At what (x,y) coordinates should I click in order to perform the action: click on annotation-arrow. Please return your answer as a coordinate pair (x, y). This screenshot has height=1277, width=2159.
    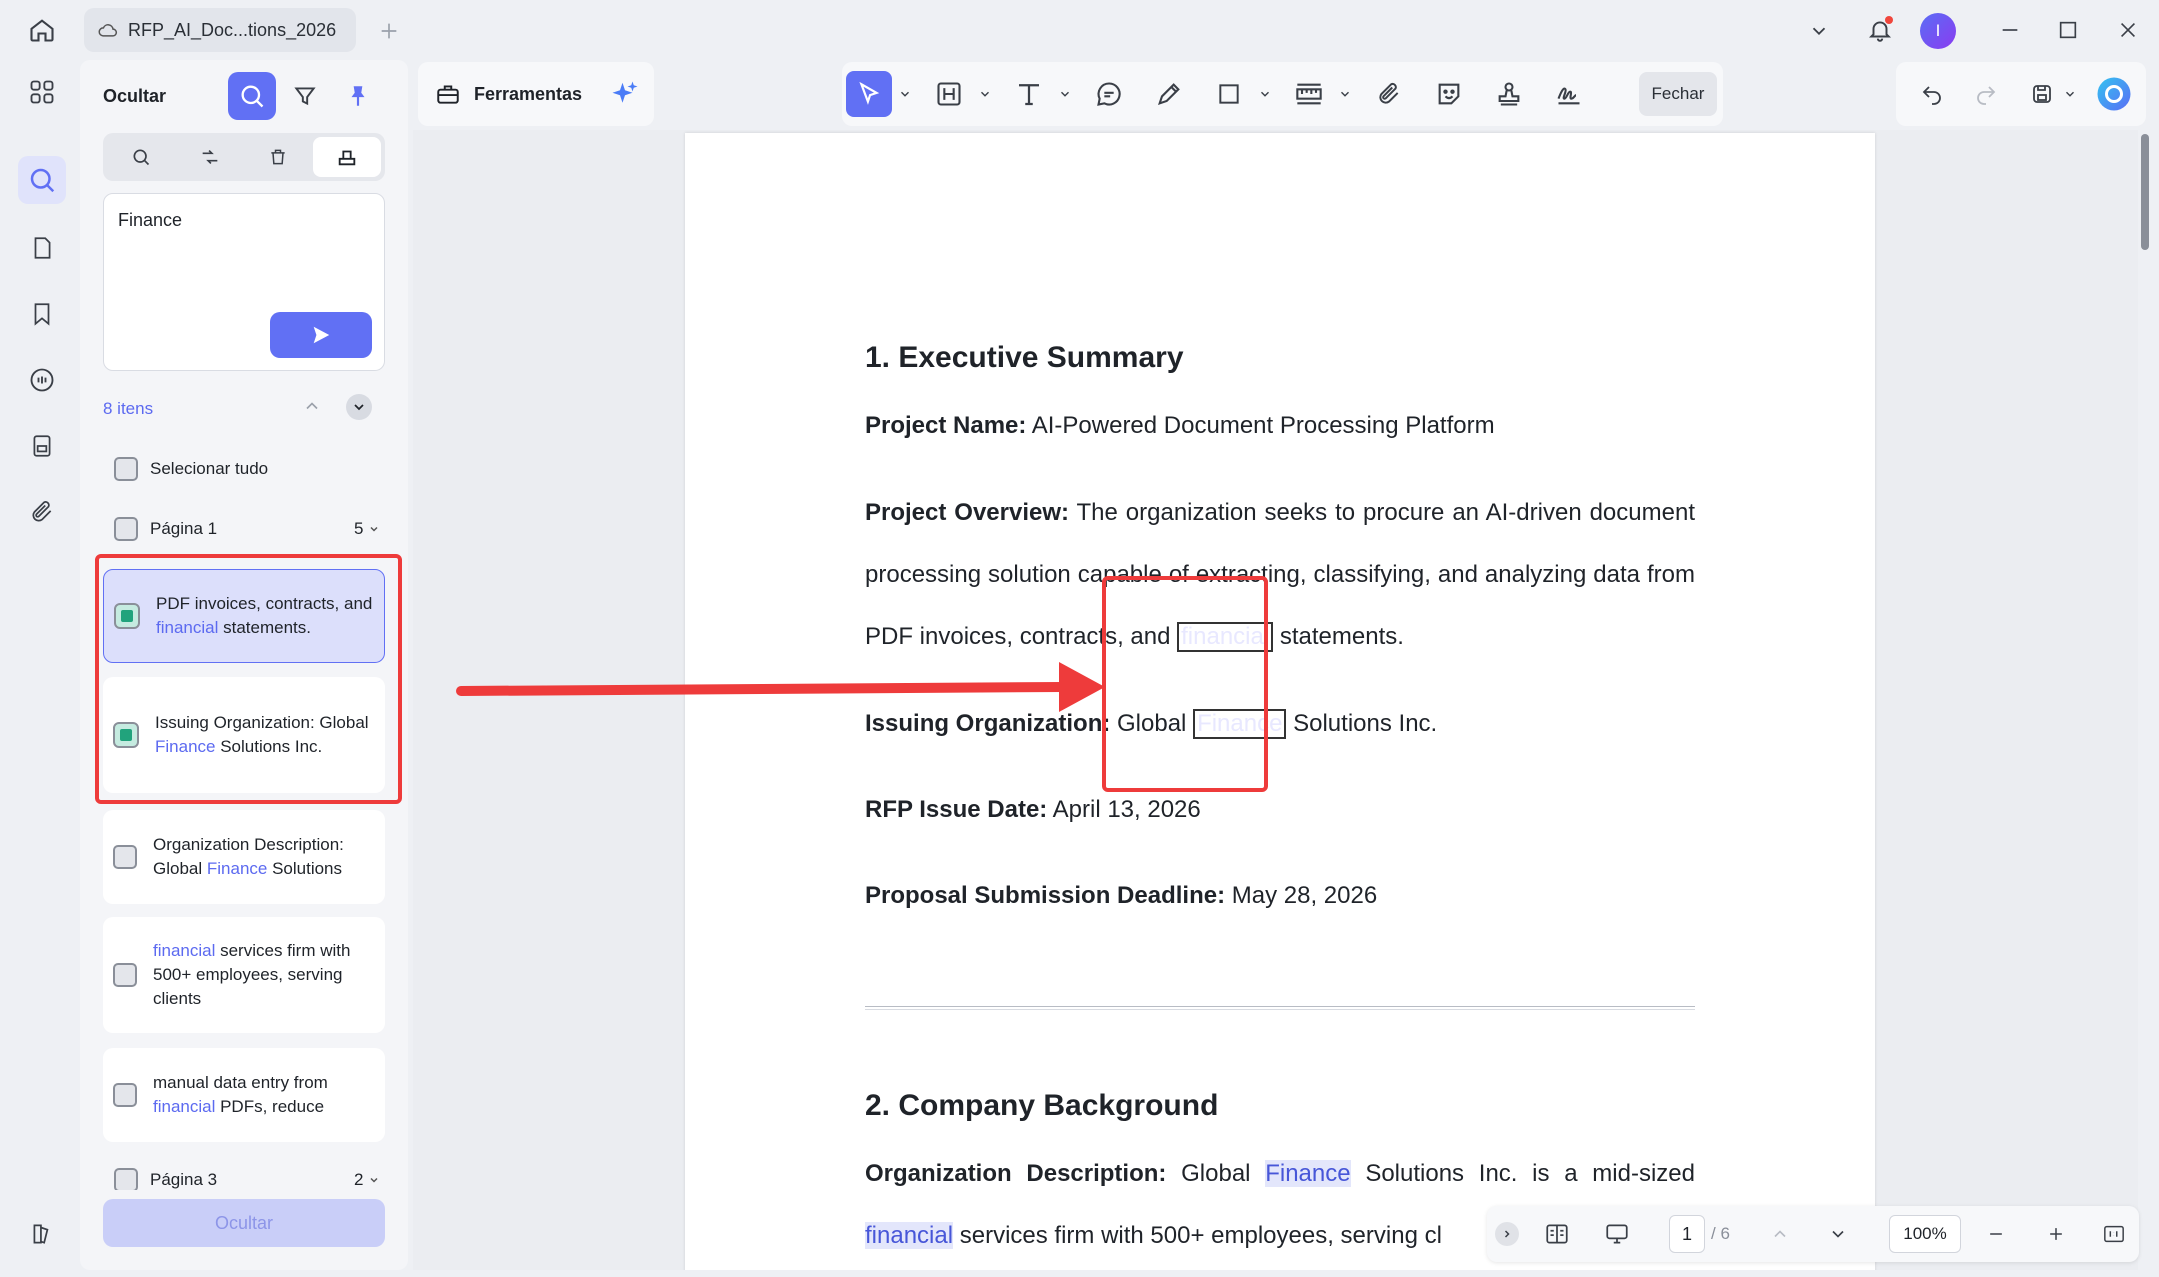
    Looking at the image, I should click on (780, 687).